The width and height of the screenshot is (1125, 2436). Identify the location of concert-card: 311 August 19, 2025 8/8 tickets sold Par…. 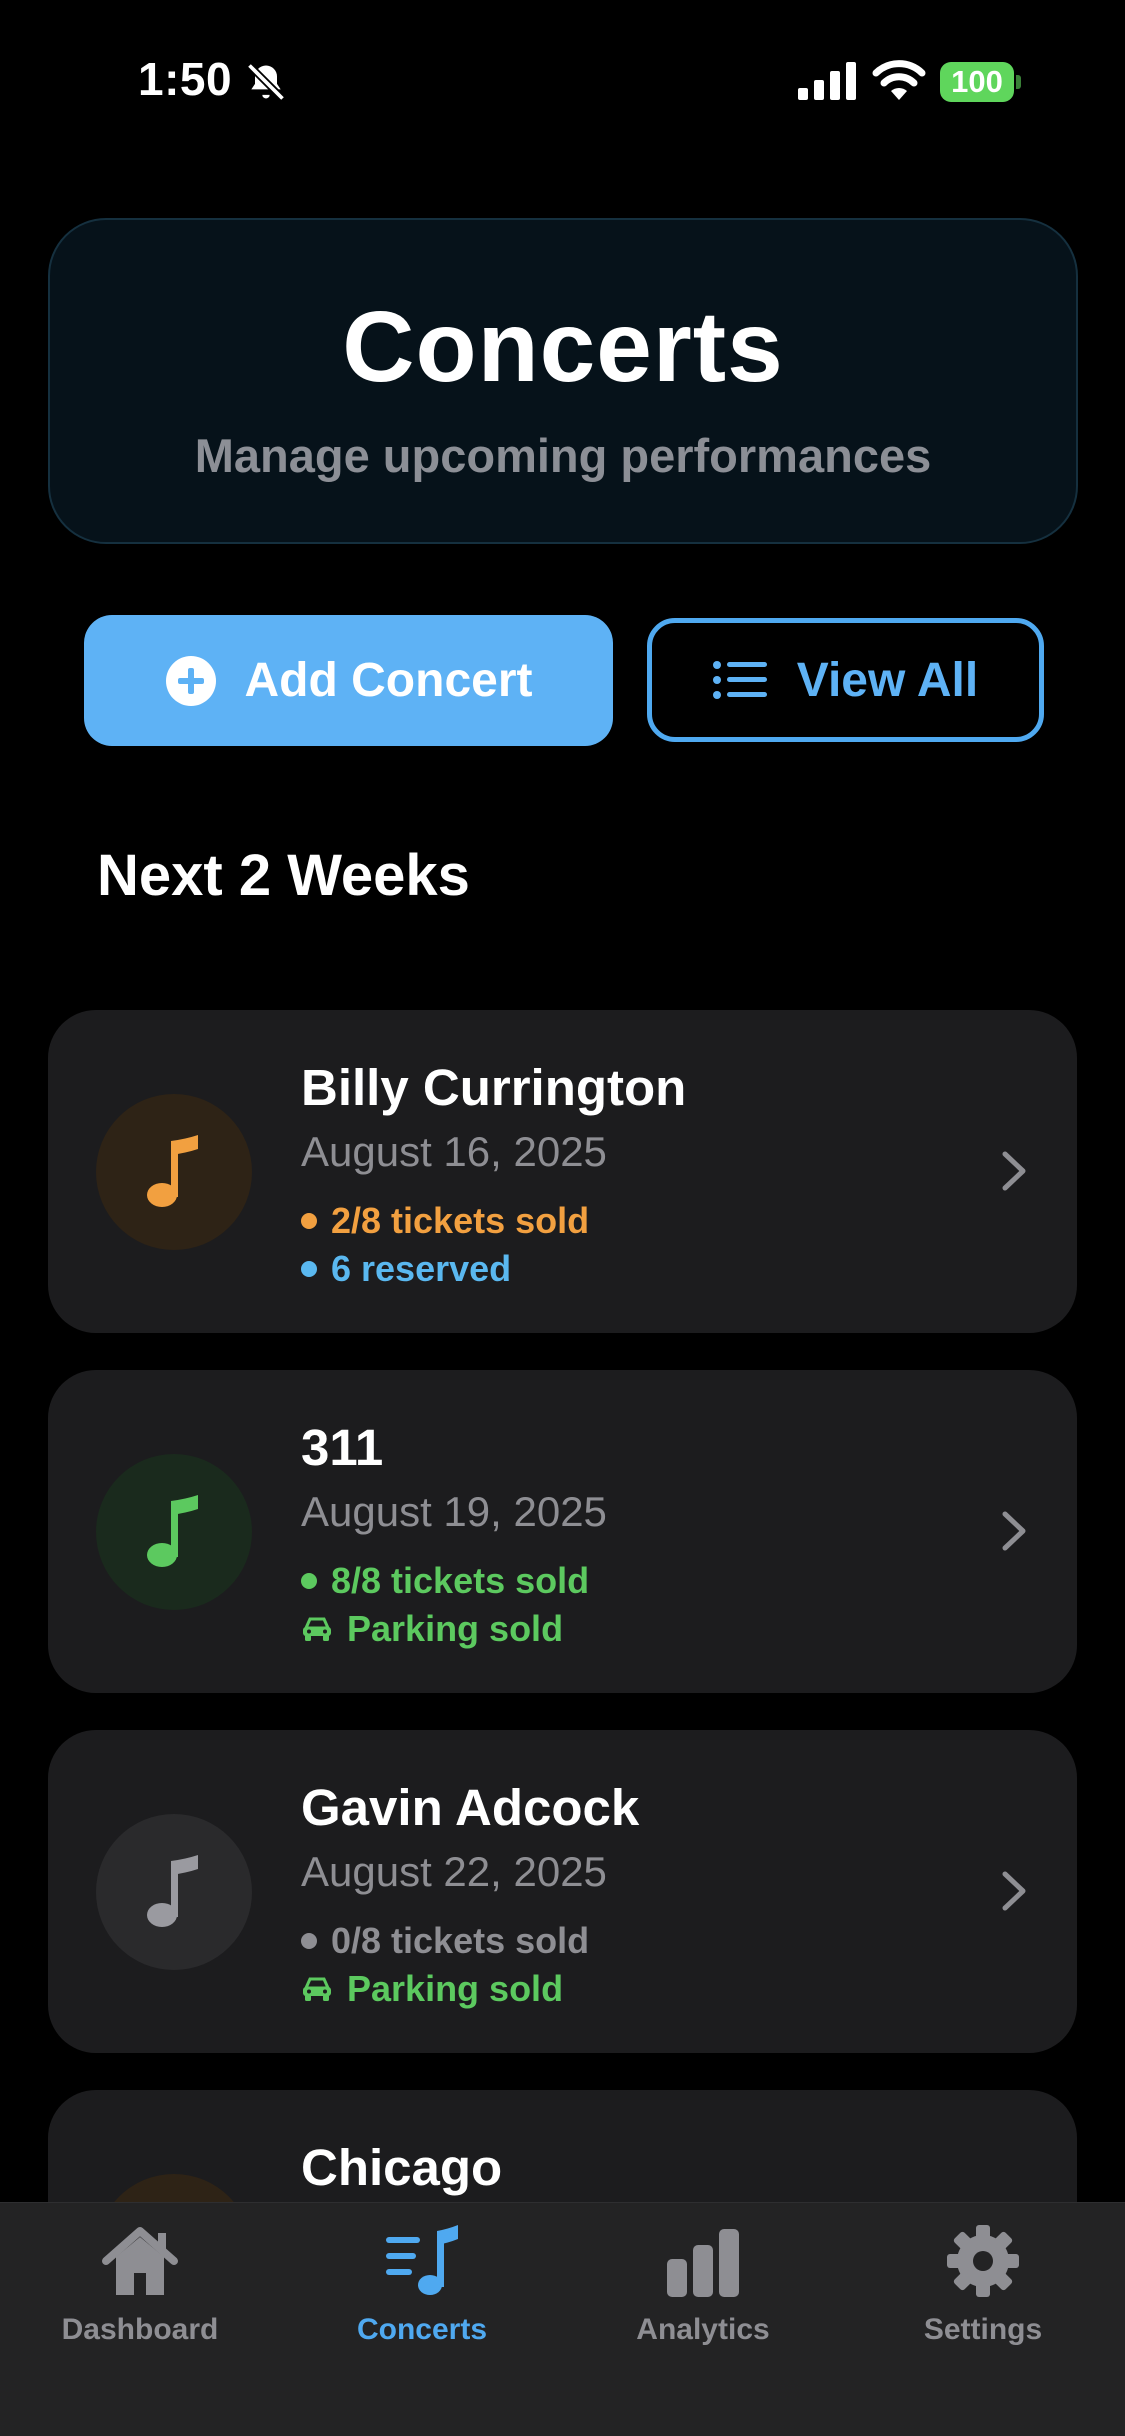
(562, 1531).